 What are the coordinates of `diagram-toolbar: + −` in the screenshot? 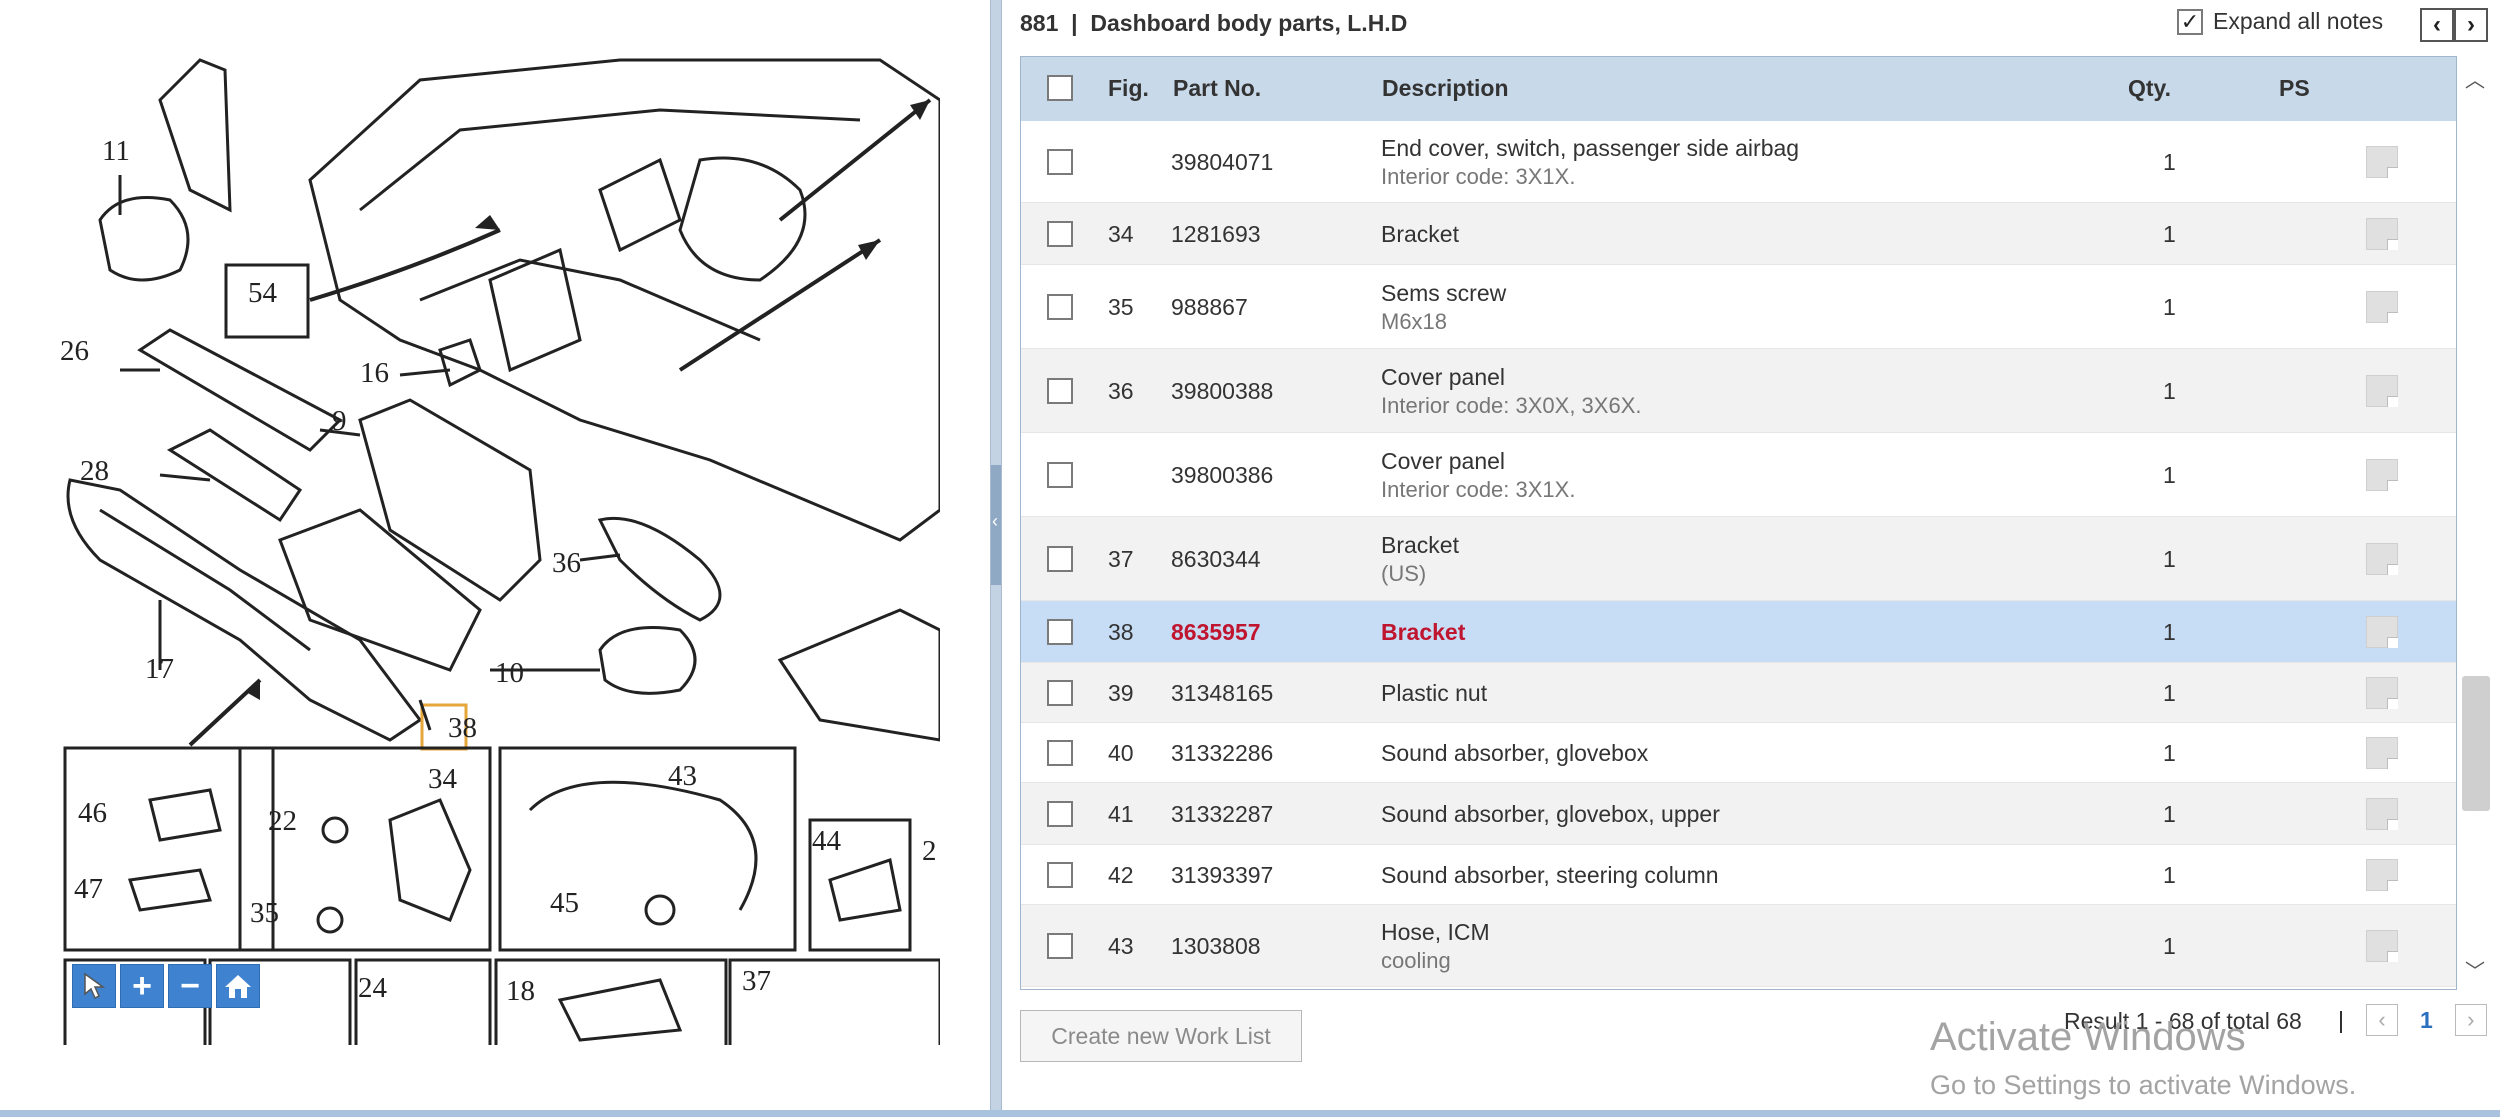 It's located at (166, 986).